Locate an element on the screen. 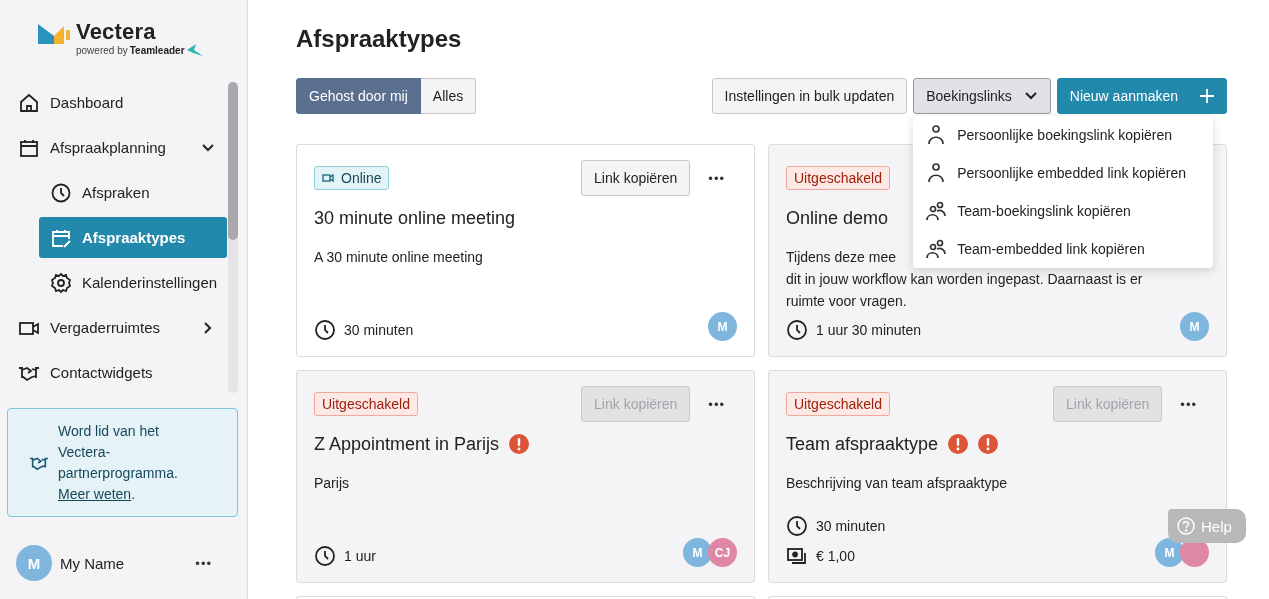 This screenshot has height=599, width=1269. nav-item: Afspraakplanning is located at coordinates (117, 147).